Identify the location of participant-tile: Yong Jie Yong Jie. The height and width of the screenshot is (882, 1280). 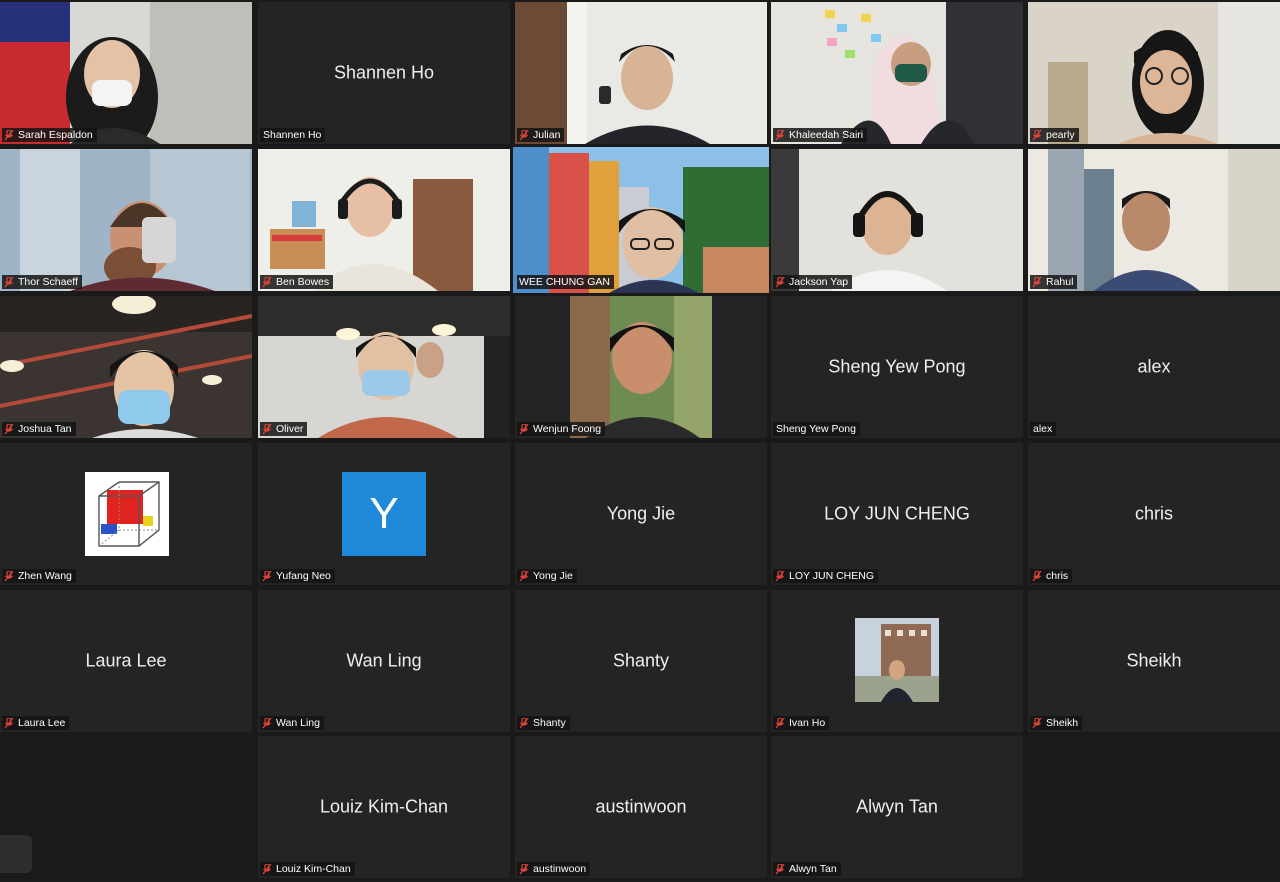
(641, 514).